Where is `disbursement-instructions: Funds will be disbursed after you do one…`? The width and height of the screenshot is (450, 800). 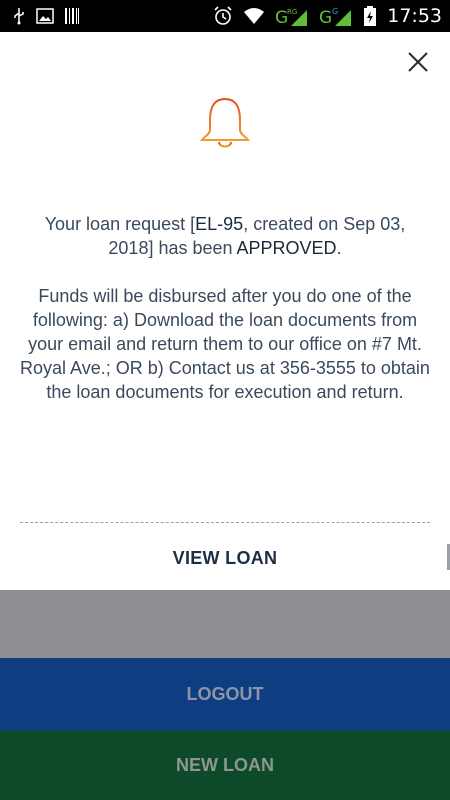 disbursement-instructions: Funds will be disbursed after you do one… is located at coordinates (225, 344).